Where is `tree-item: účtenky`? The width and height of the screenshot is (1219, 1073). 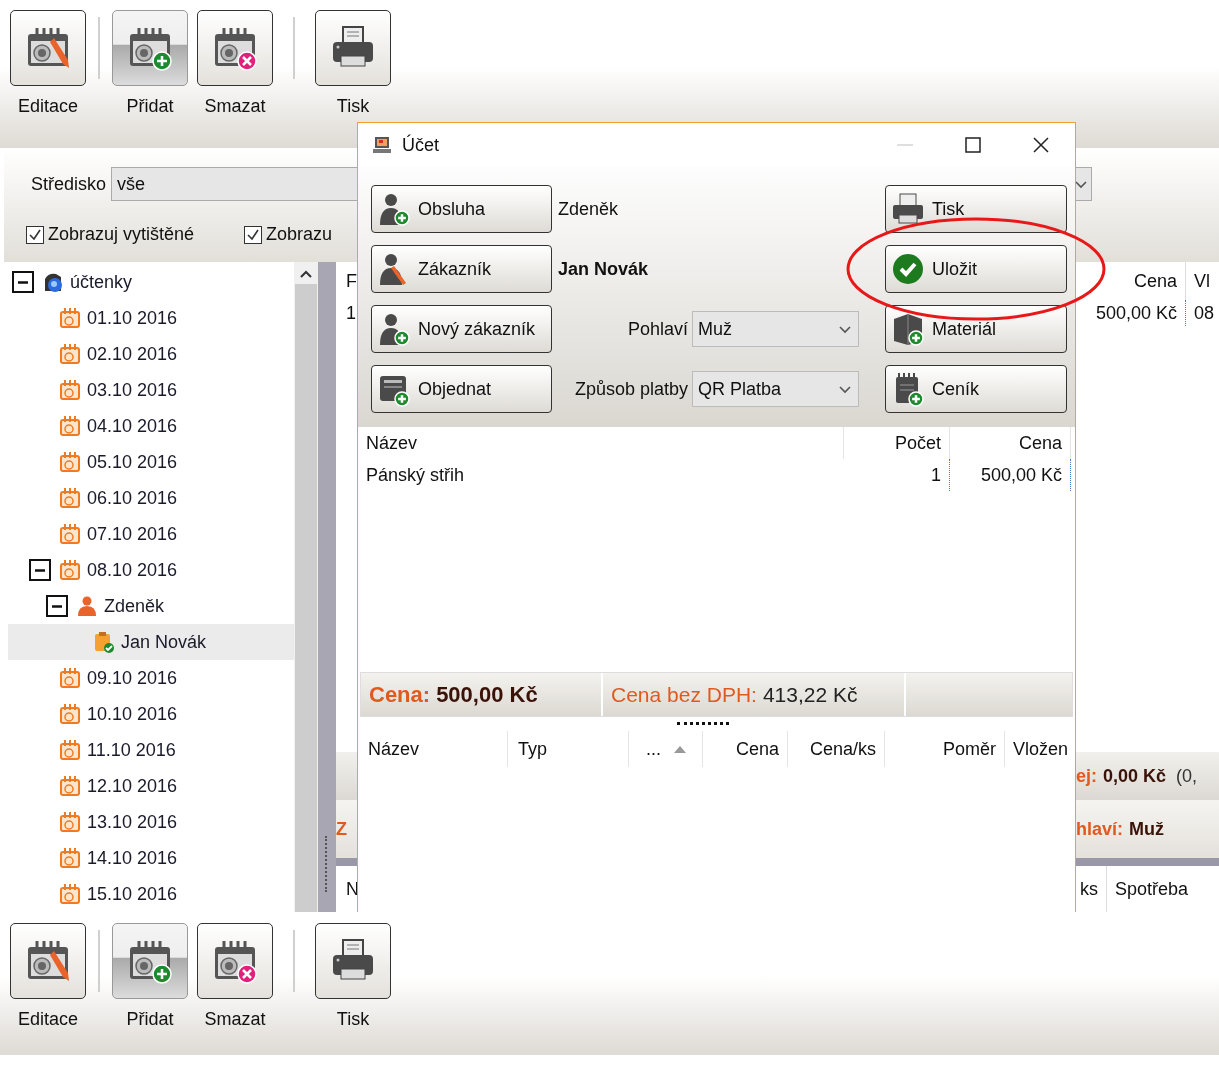
tree-item: účtenky is located at coordinates (151, 282).